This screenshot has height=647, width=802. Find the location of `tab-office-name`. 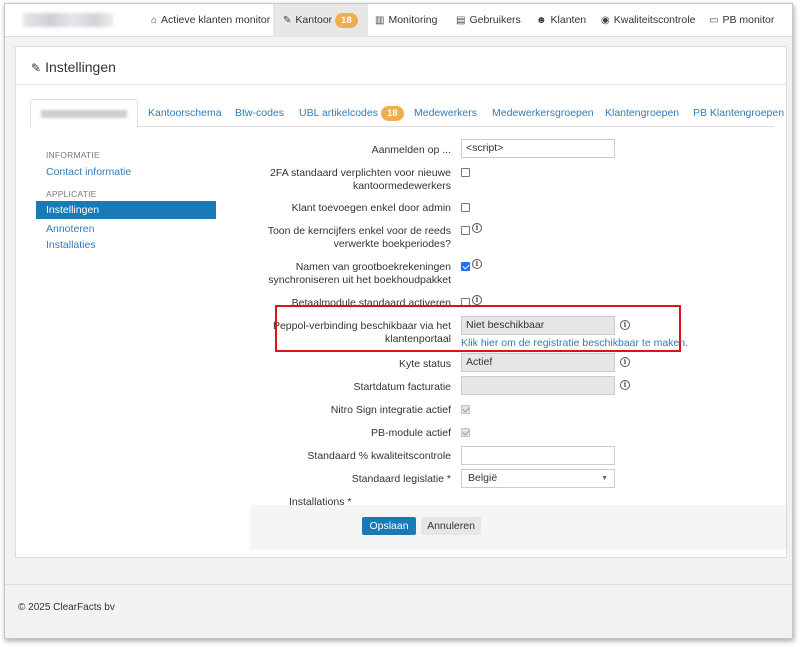

tab-office-name is located at coordinates (84, 113).